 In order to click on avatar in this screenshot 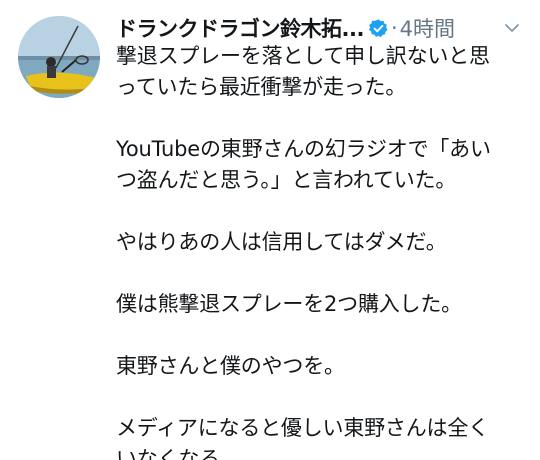, I will do `click(59, 57)`.